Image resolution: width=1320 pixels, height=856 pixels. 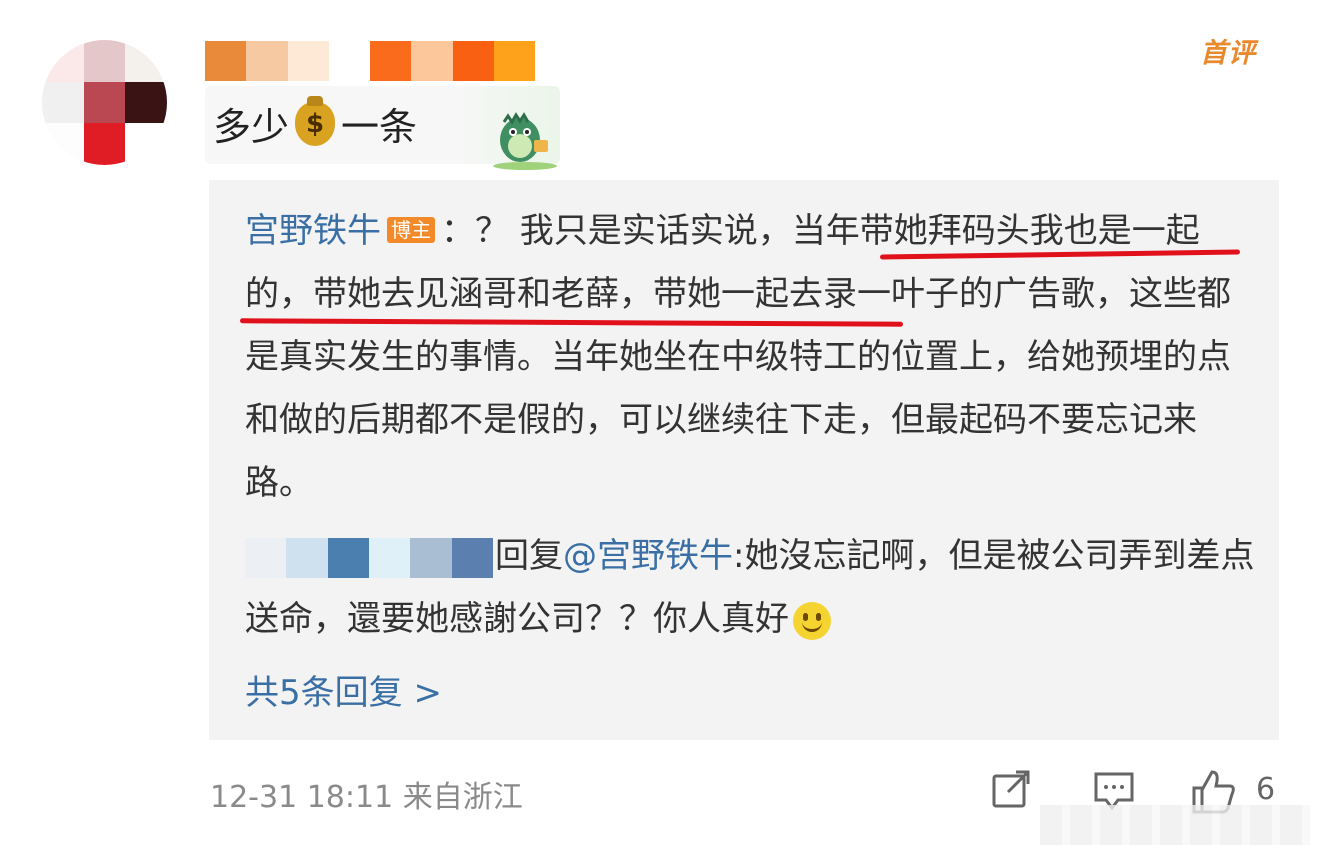 I want to click on timestamp: 12-31 18:11, so click(x=302, y=797).